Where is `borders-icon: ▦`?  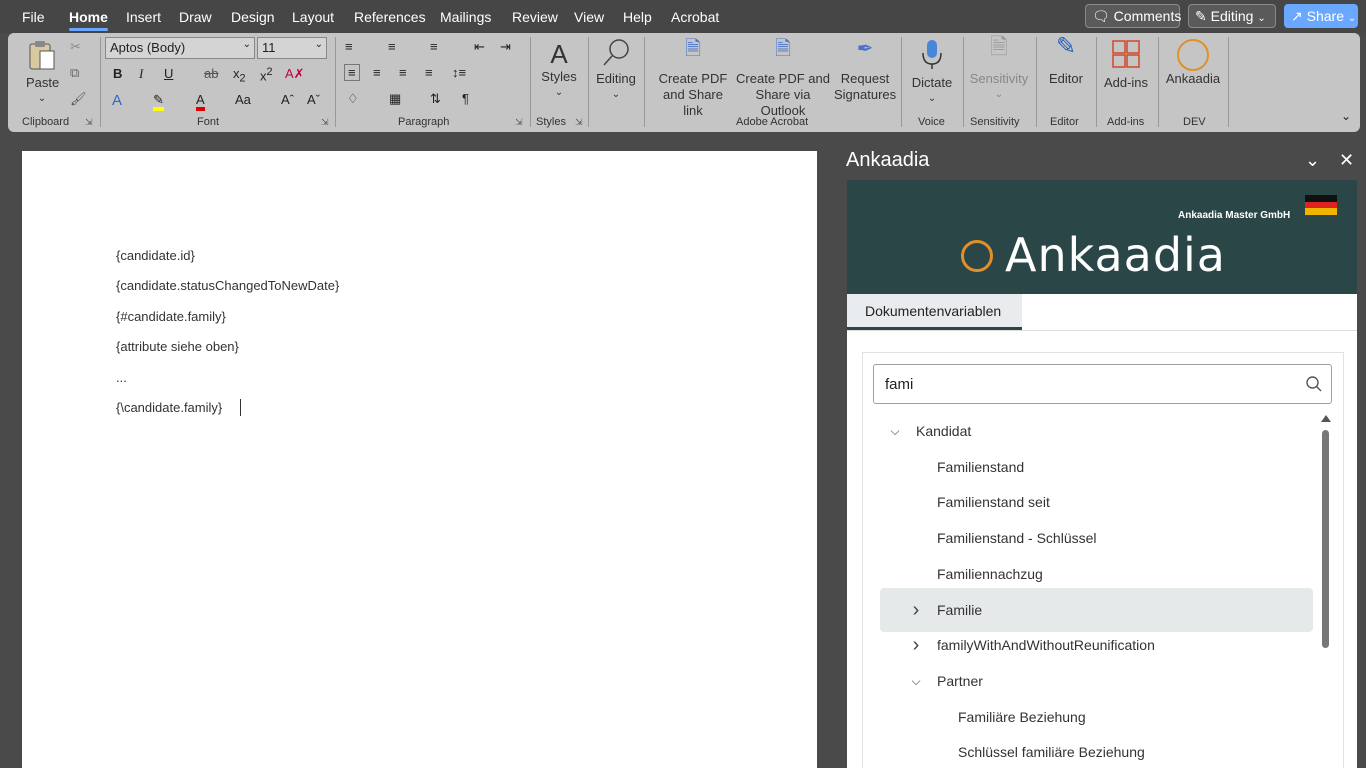
borders-icon: ▦ is located at coordinates (395, 99).